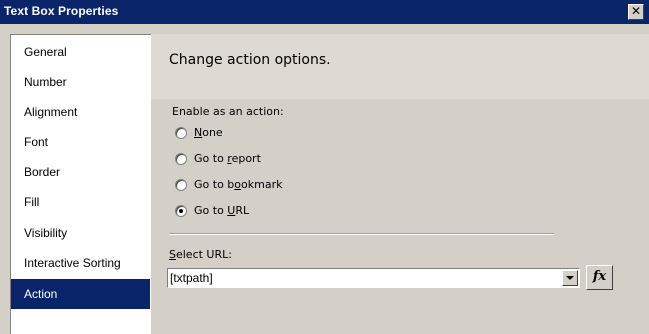  Describe the element at coordinates (80, 82) in the screenshot. I see `sidebar-item-number: Number` at that location.